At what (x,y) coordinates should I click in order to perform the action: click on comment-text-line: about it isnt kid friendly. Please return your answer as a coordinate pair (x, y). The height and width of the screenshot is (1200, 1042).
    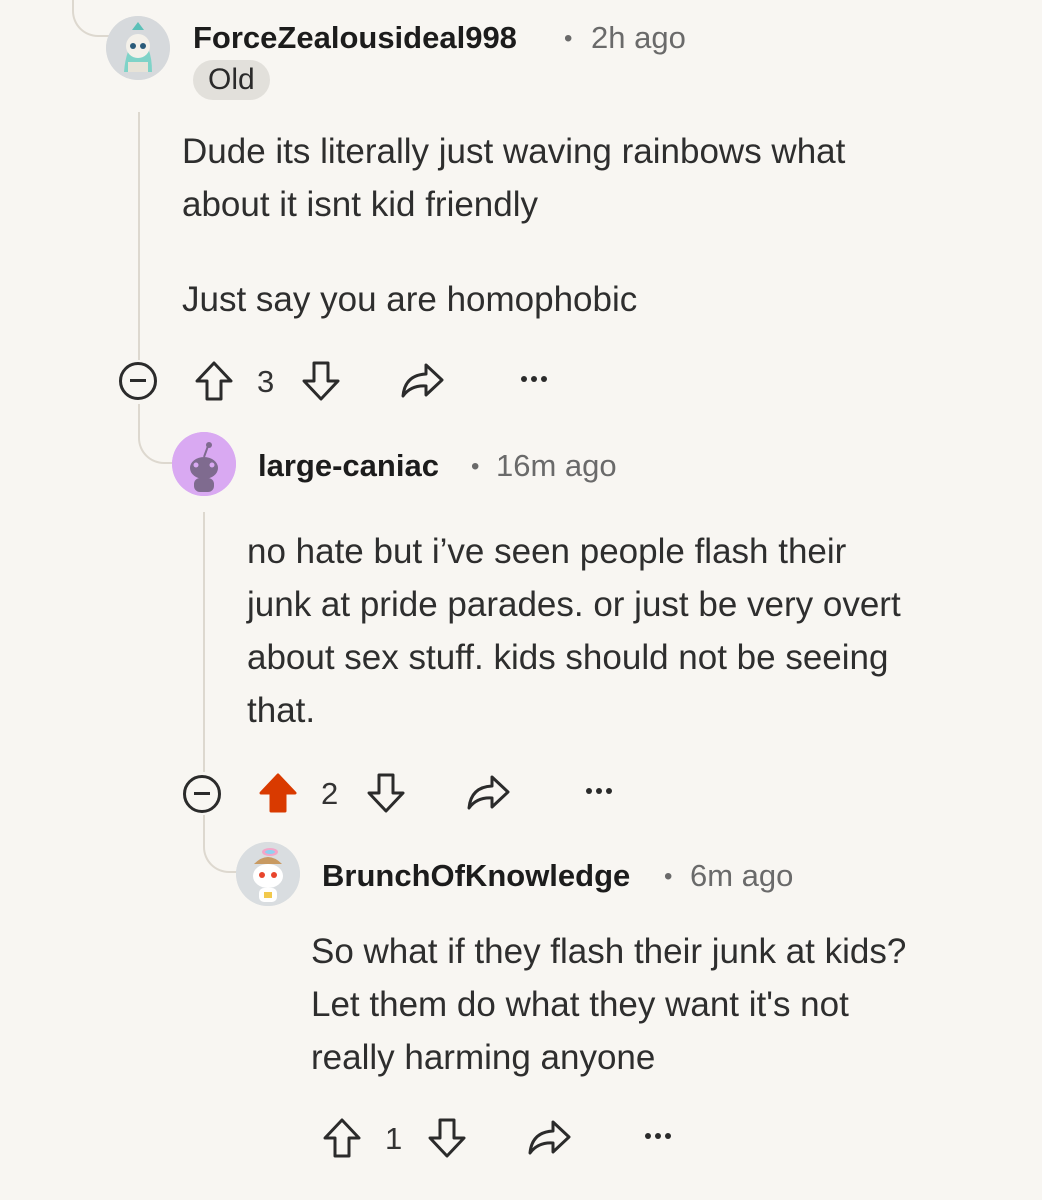
    Looking at the image, I should click on (360, 204).